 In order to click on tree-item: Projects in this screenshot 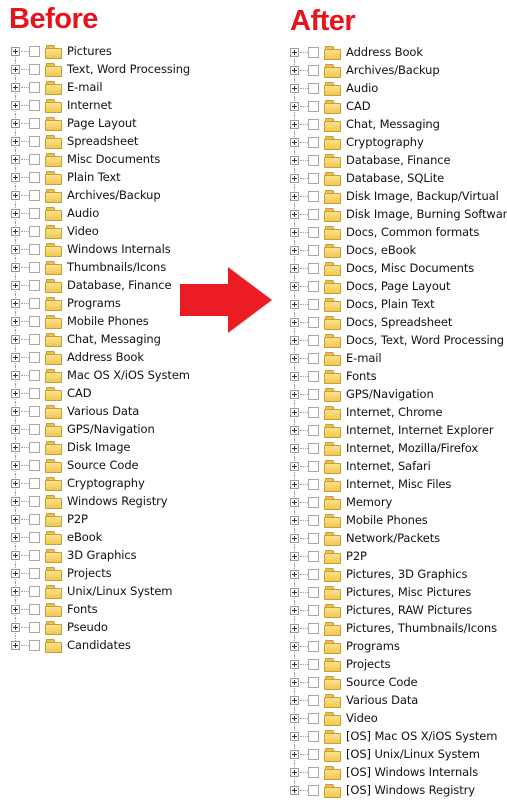, I will do `click(100, 573)`.